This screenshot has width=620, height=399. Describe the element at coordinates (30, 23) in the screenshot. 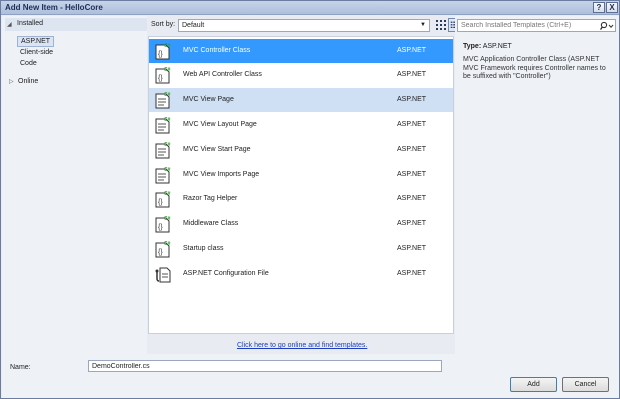

I see `tree-node-label: Installed` at that location.